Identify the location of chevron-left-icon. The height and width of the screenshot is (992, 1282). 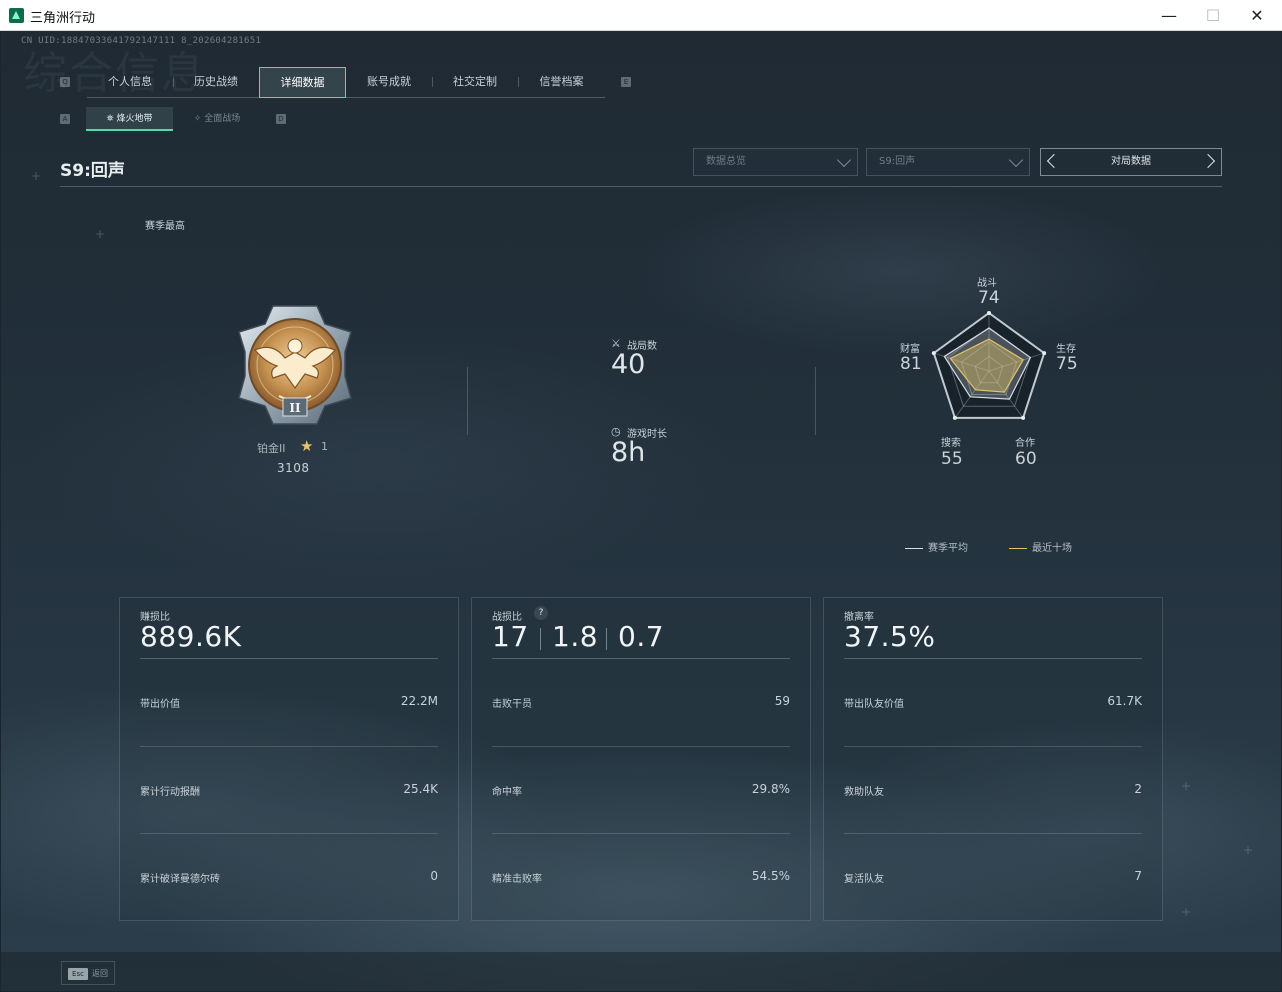
(1054, 161).